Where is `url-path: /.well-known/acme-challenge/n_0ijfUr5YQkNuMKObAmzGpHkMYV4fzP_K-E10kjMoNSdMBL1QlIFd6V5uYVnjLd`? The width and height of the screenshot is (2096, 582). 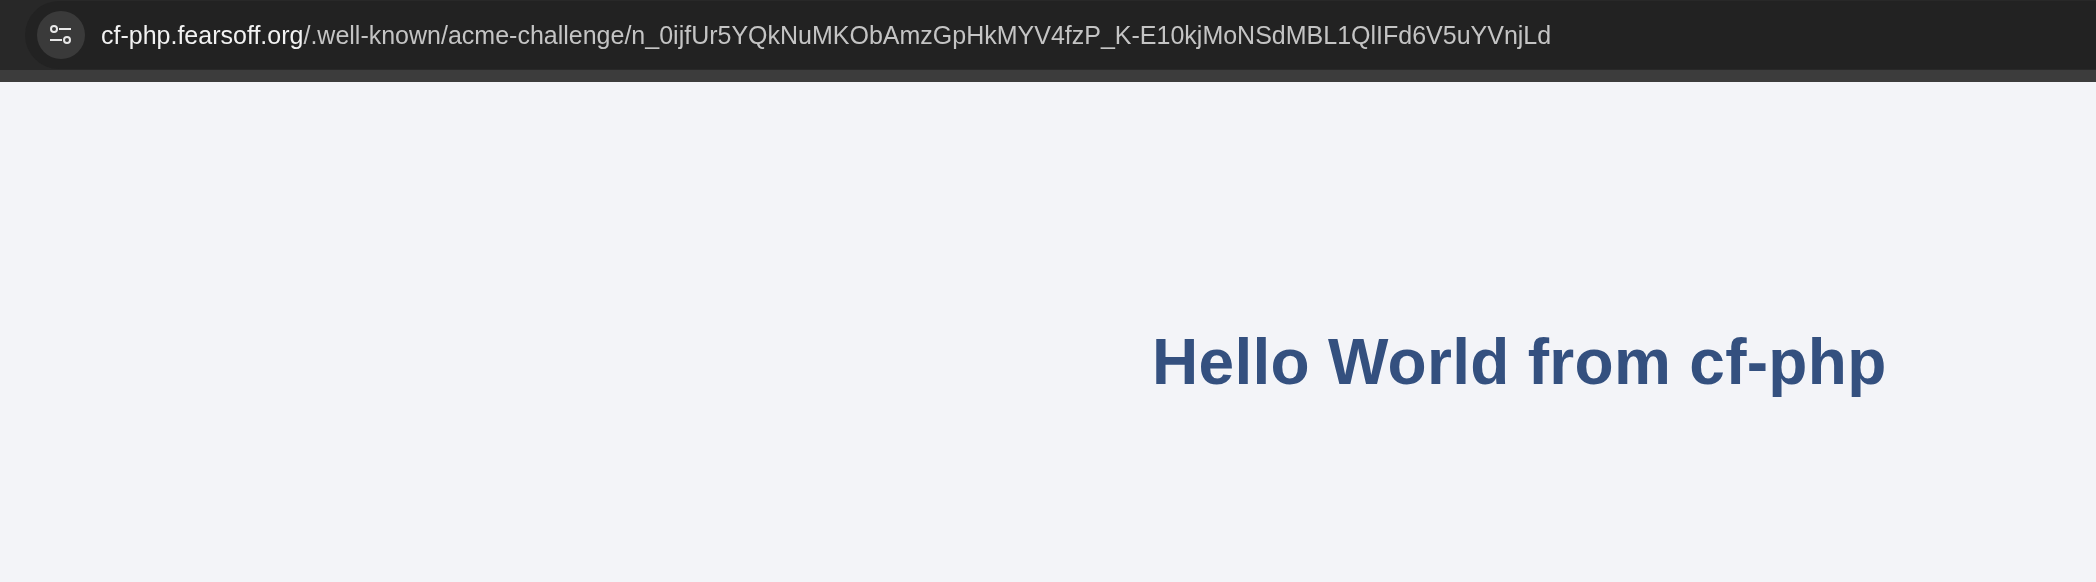
url-path: /.well-known/acme-challenge/n_0ijfUr5YQkNuMKObAmzGpHkMYV4fzP_K-E10kjMoNSdMBL1QlIFd6V5uYVnjLd is located at coordinates (927, 34).